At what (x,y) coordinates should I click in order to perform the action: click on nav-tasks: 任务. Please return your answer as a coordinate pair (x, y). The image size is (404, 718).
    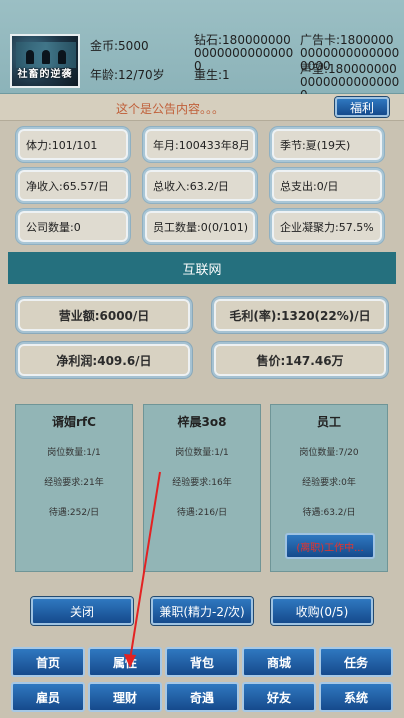
    Looking at the image, I should click on (356, 662).